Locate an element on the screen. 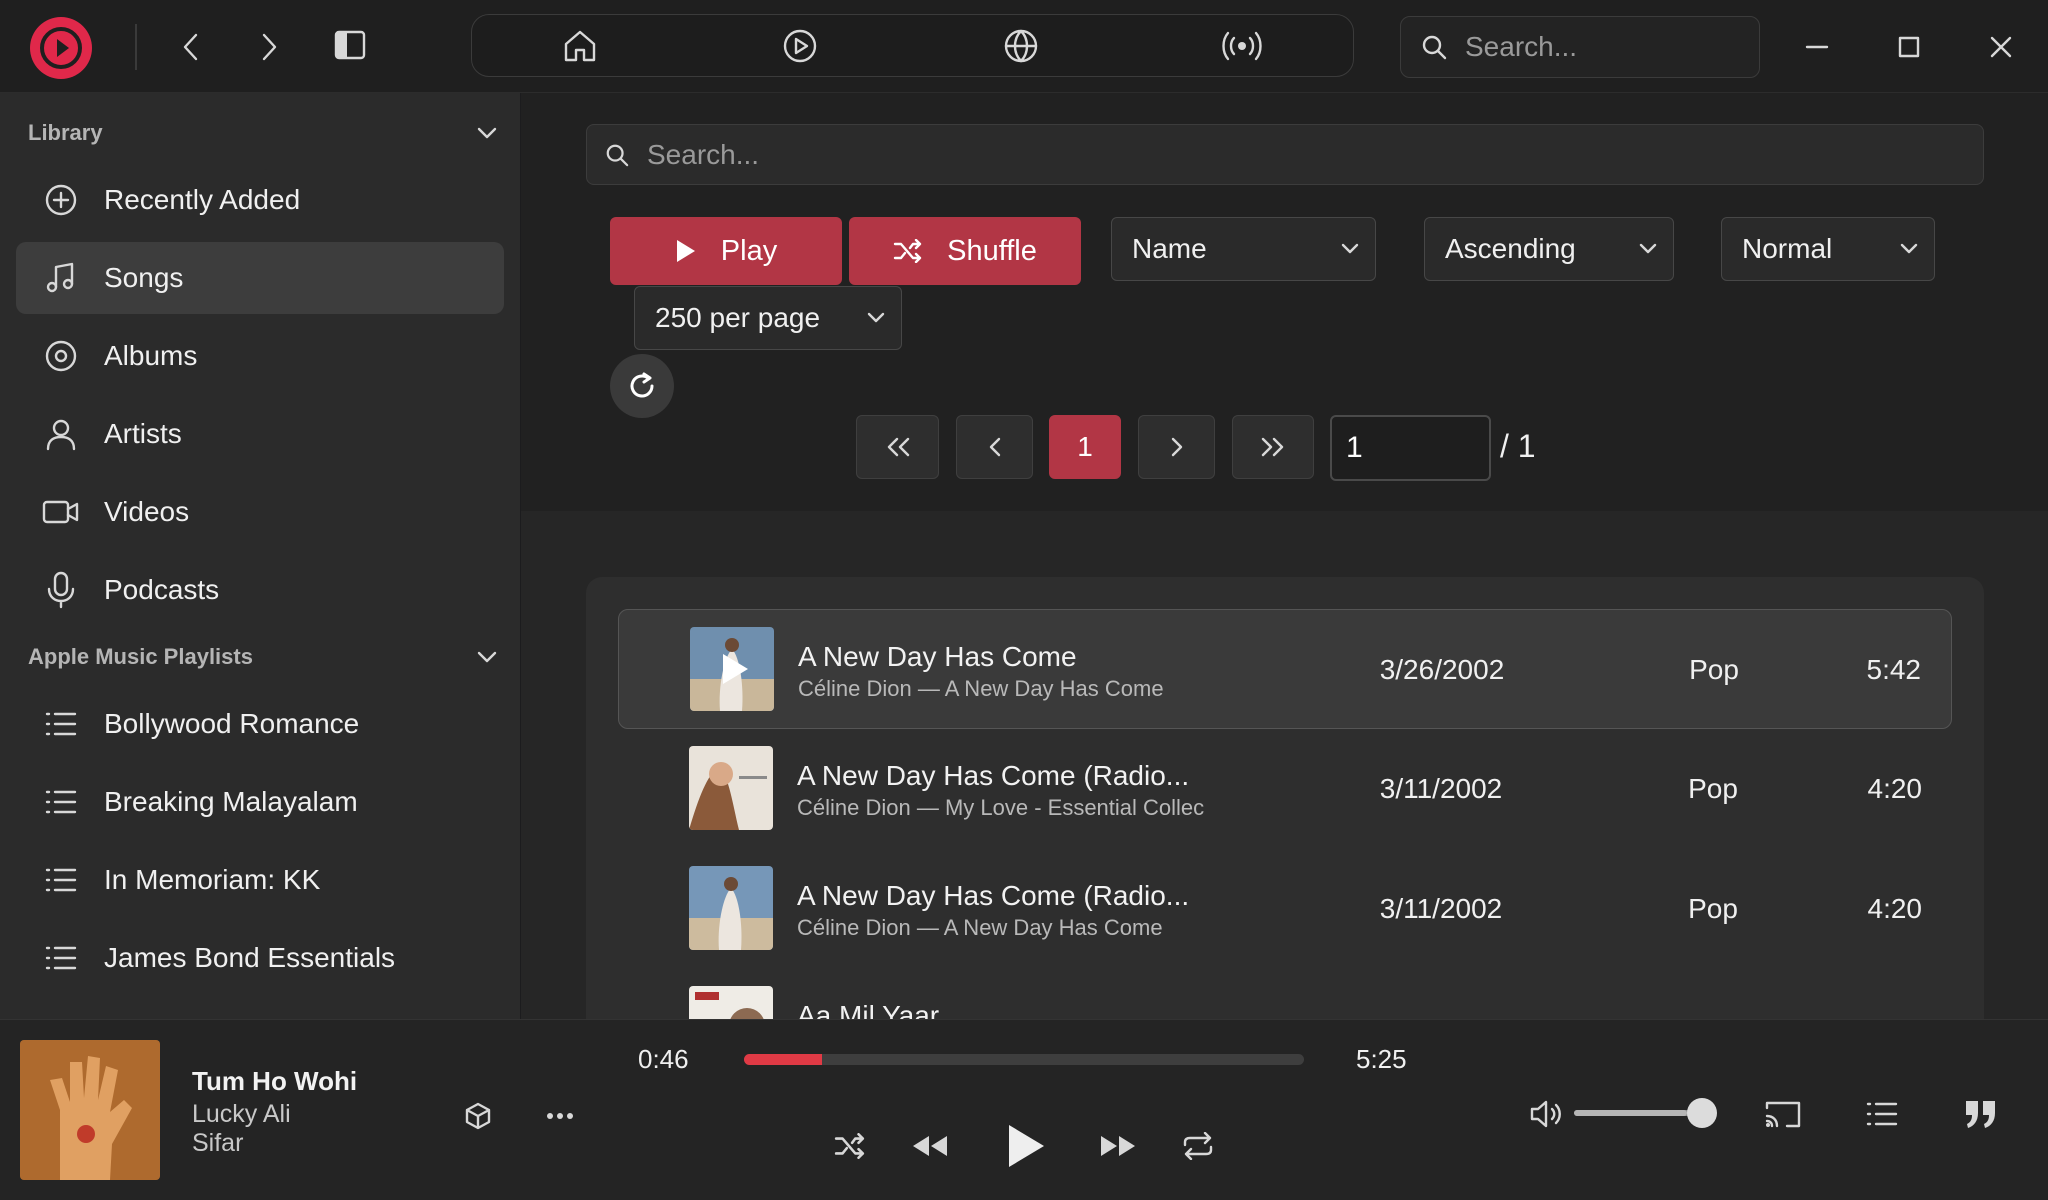 The width and height of the screenshot is (2048, 1200). song-row: Aa Mil Yaar is located at coordinates (1285, 994).